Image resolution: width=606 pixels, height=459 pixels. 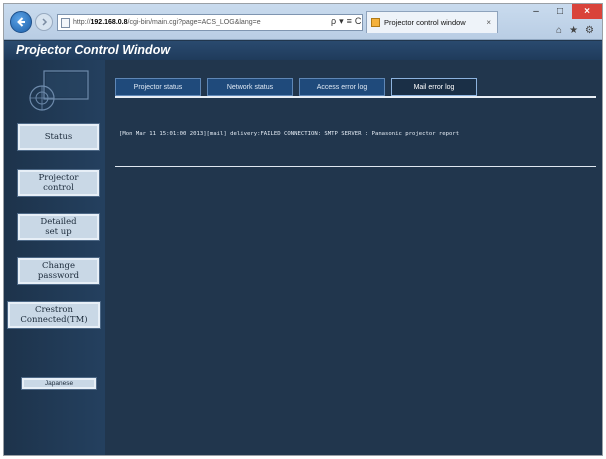 I want to click on sidebar-item-label: Projector control, so click(x=58, y=183).